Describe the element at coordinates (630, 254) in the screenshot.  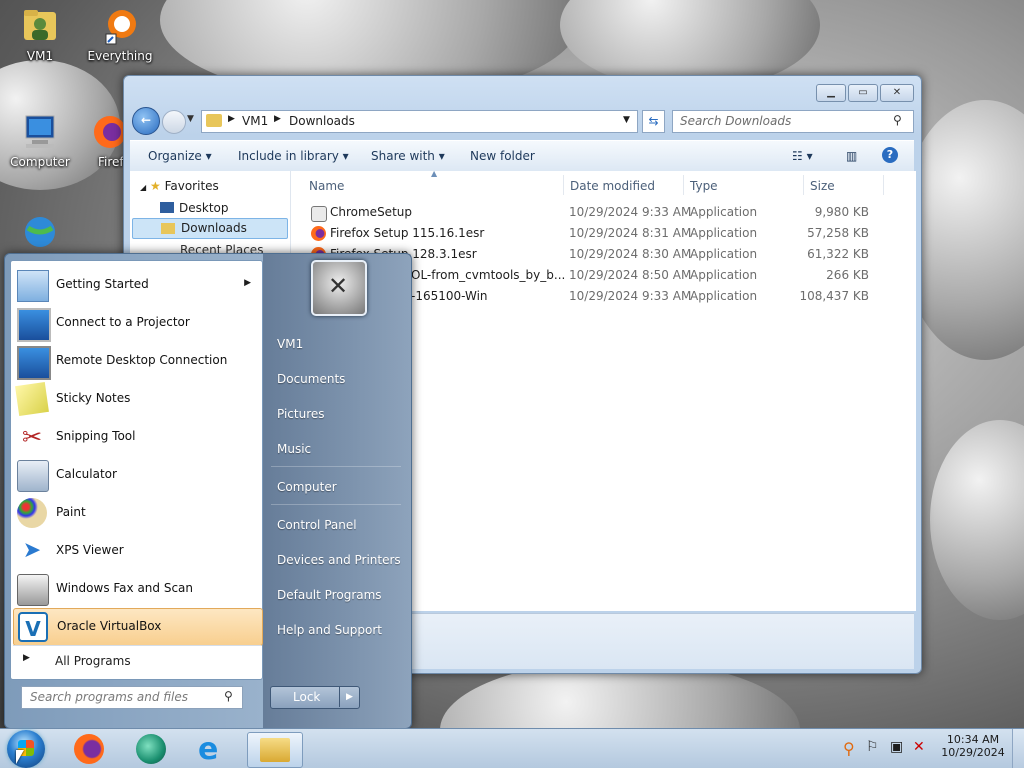
I see `file-date: 10/29/2024 8:30 AM` at that location.